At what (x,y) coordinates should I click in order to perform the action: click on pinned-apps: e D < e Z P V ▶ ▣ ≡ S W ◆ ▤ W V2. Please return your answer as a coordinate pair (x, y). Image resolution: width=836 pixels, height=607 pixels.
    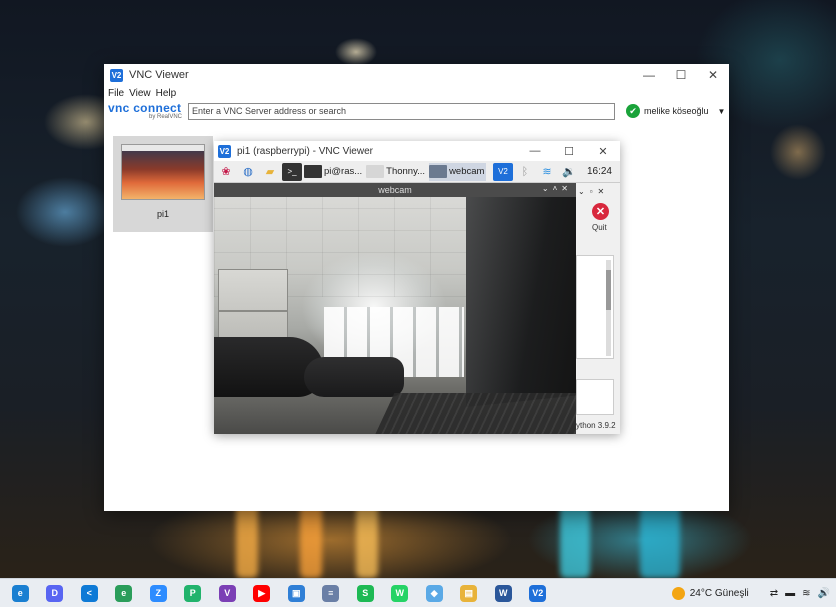
    Looking at the image, I should click on (279, 593).